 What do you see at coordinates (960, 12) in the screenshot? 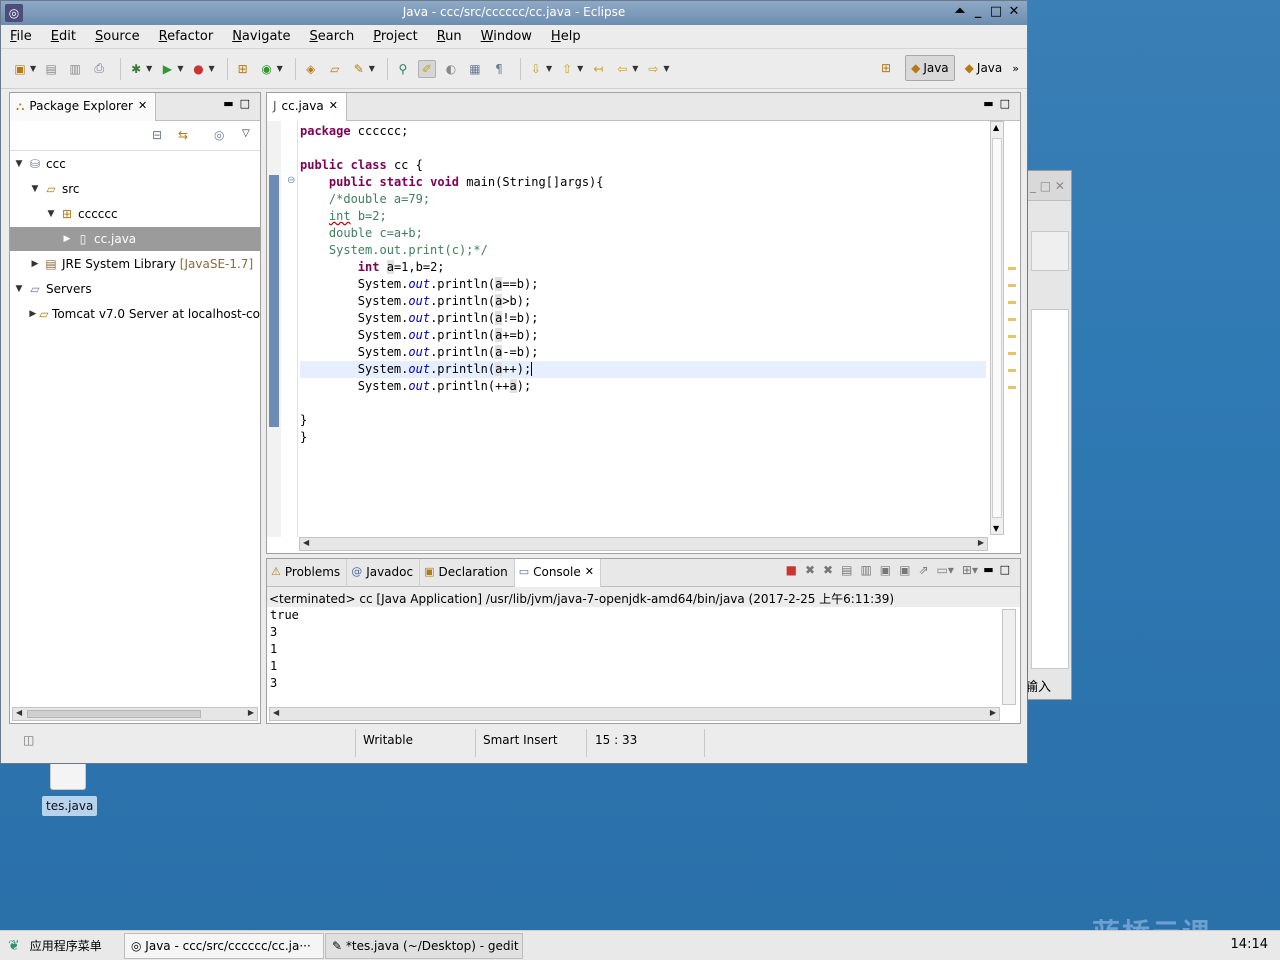
I see `shade-button: ⏶` at bounding box center [960, 12].